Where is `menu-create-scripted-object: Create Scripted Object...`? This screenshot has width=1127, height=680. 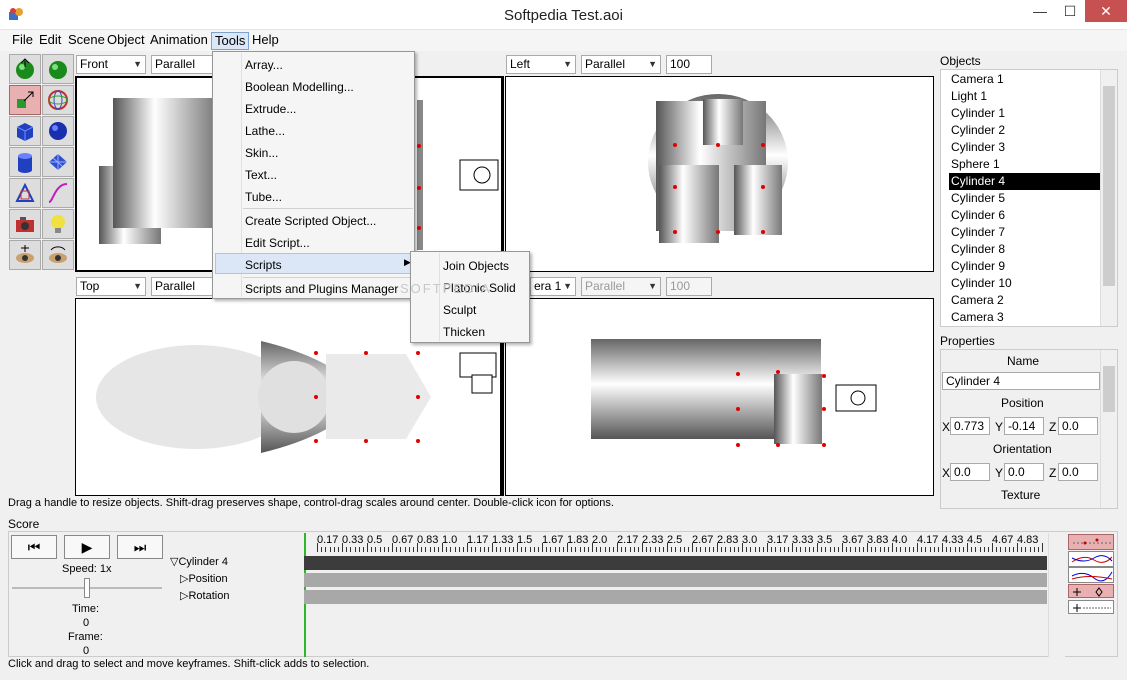
menu-create-scripted-object: Create Scripted Object... is located at coordinates (310, 221).